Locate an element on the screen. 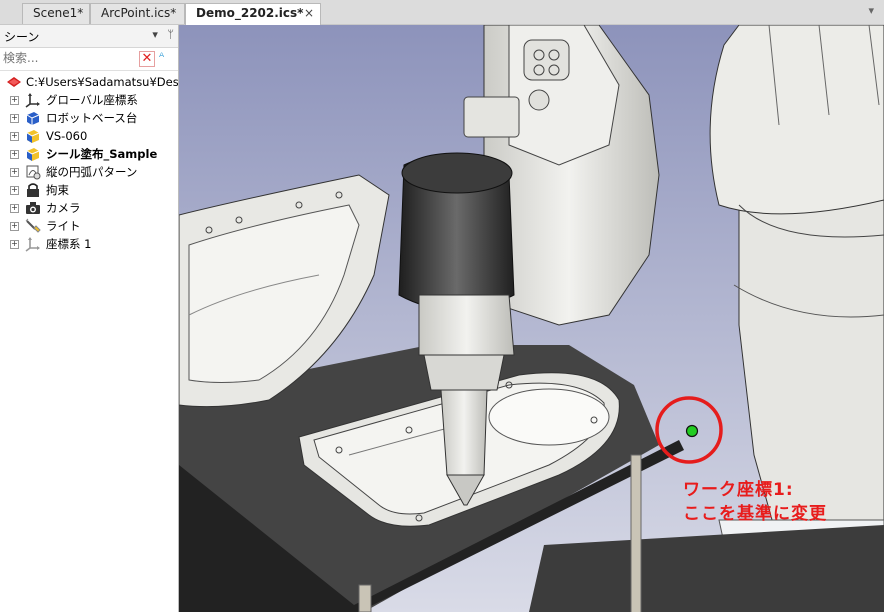 Image resolution: width=884 pixels, height=612 pixels. tab-list-dropdown-icon: ▾ is located at coordinates (871, 10).